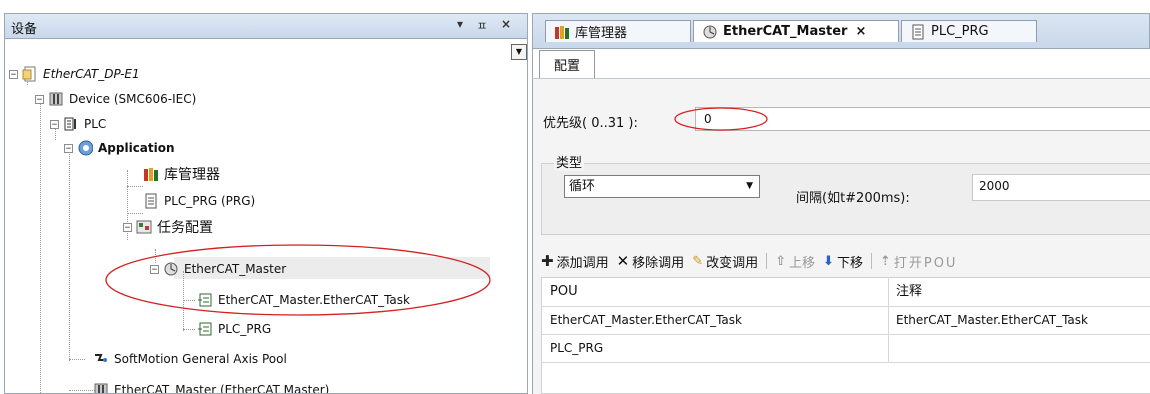  Describe the element at coordinates (871, 261) in the screenshot. I see `toolbar-separator` at that location.